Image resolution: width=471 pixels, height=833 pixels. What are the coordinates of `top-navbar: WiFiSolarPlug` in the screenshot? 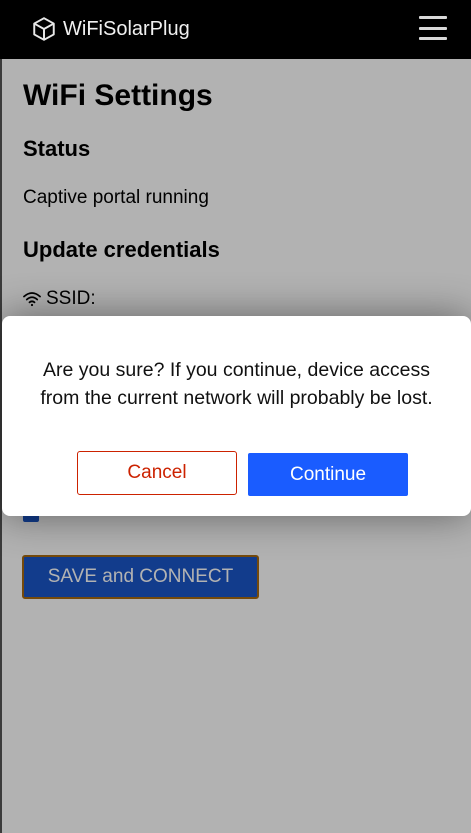 It's located at (235, 29).